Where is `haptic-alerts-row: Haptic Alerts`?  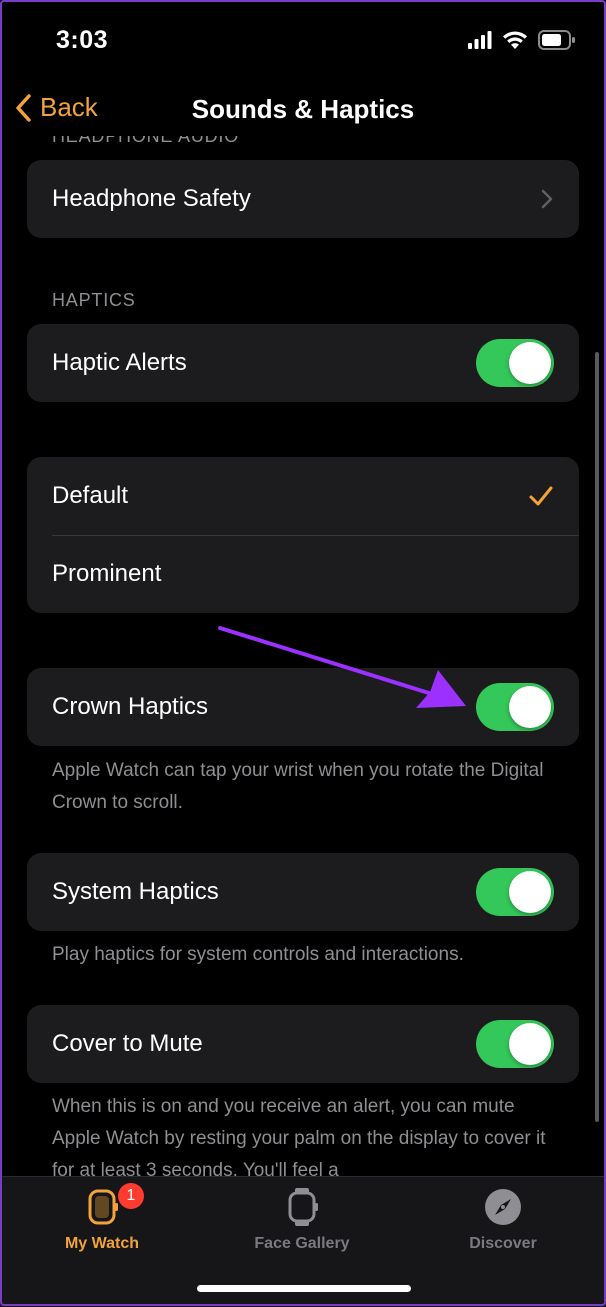 haptic-alerts-row: Haptic Alerts is located at coordinates (303, 363).